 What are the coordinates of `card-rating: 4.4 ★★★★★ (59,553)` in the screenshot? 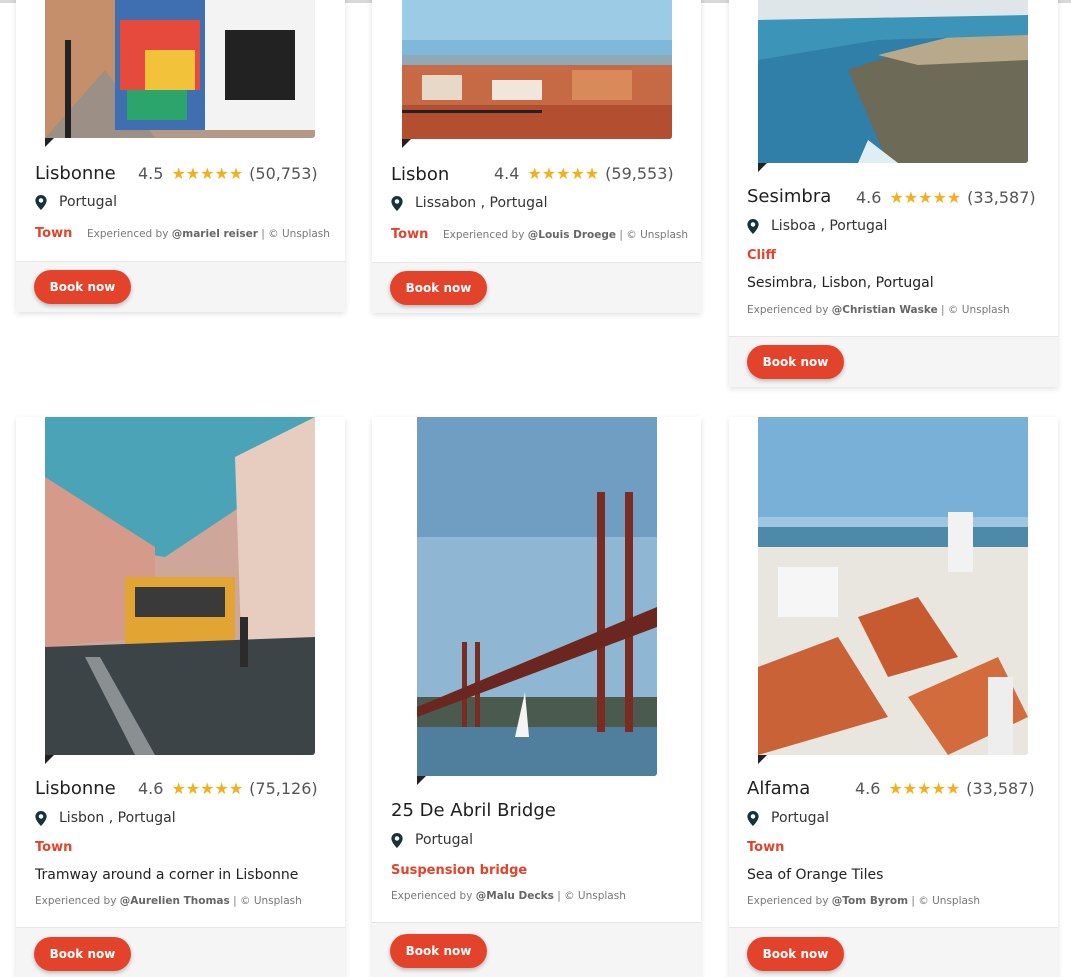 It's located at (584, 173).